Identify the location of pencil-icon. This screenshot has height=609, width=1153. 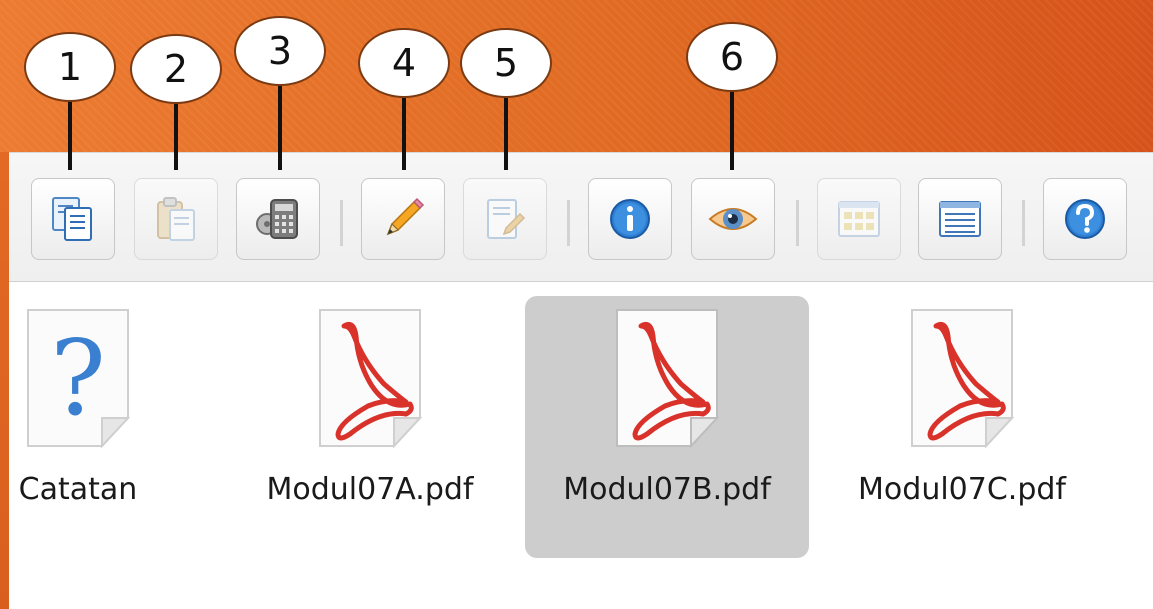
(405, 216).